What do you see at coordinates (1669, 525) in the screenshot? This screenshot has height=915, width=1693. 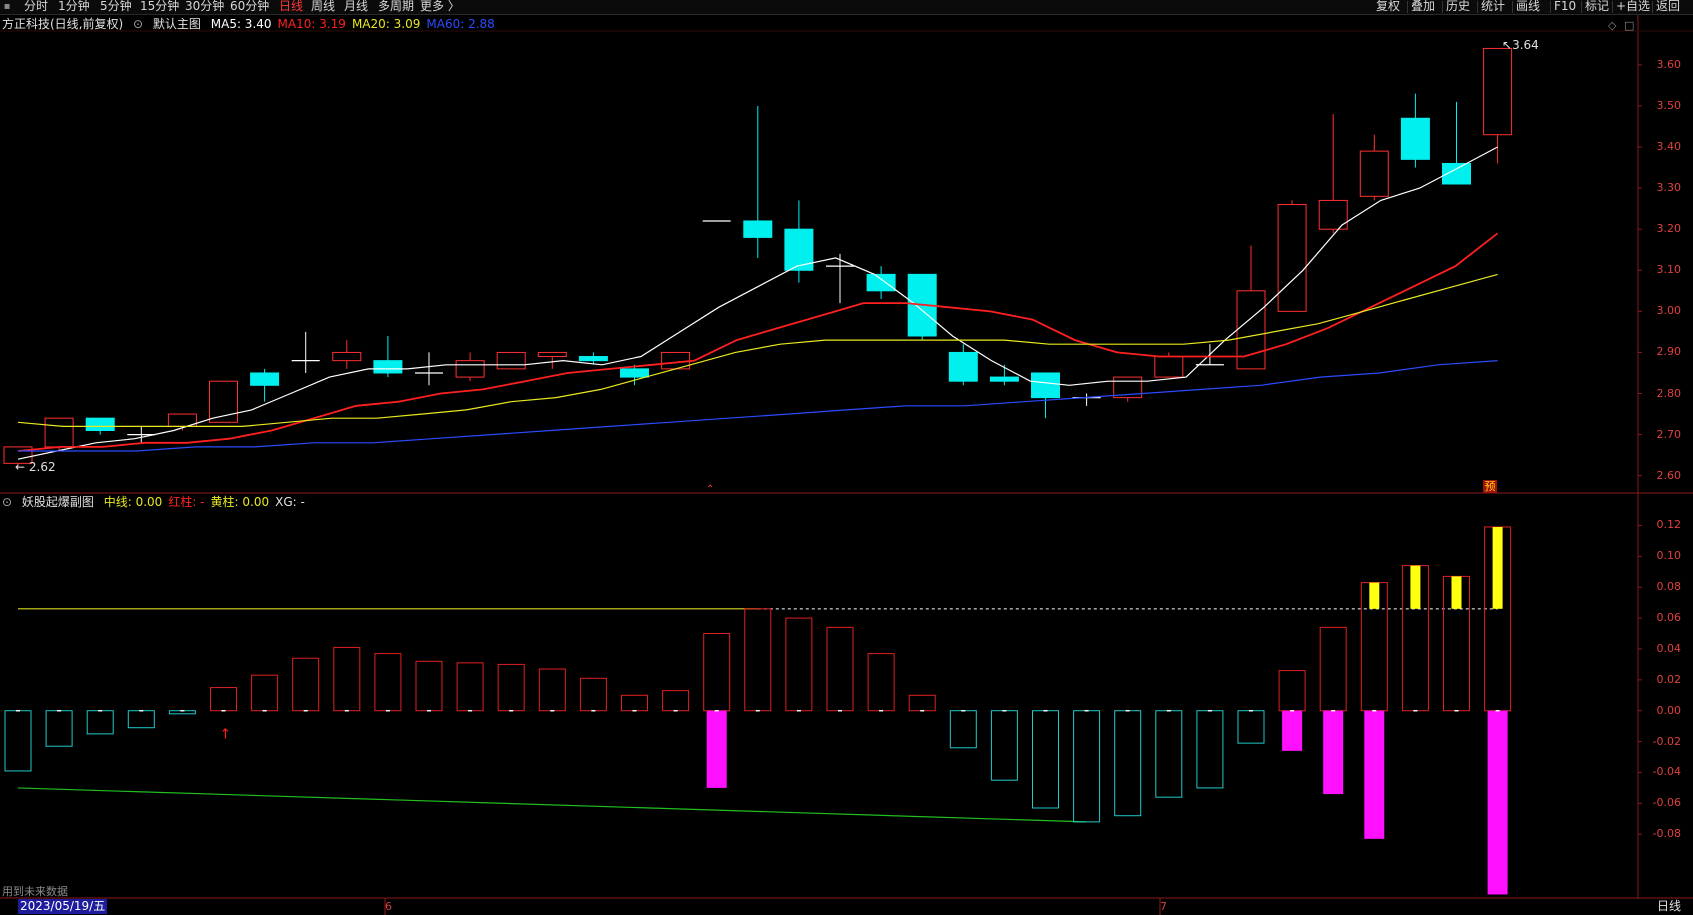 I see `indicator-tick-0: 0.12` at bounding box center [1669, 525].